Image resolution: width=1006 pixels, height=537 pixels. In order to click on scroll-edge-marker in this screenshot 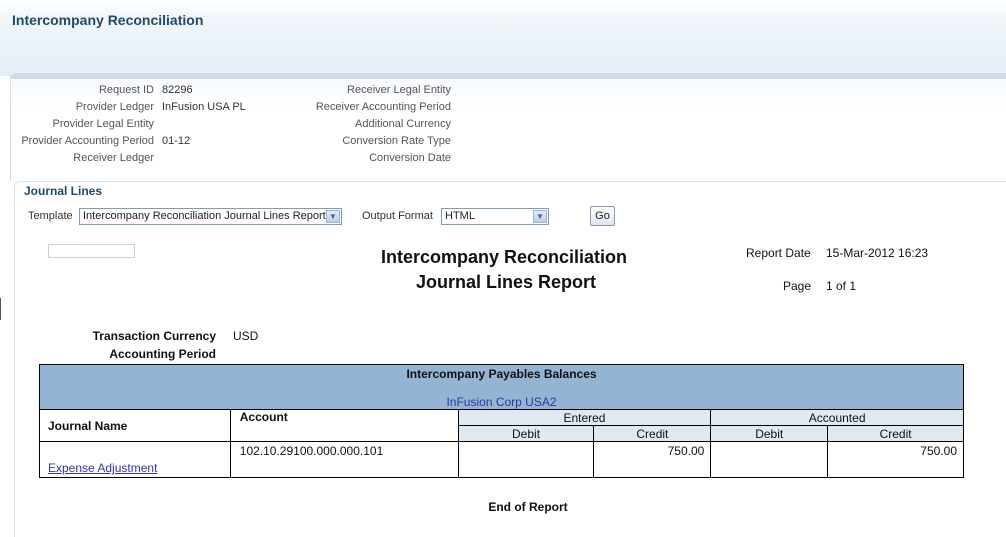, I will do `click(1, 309)`.